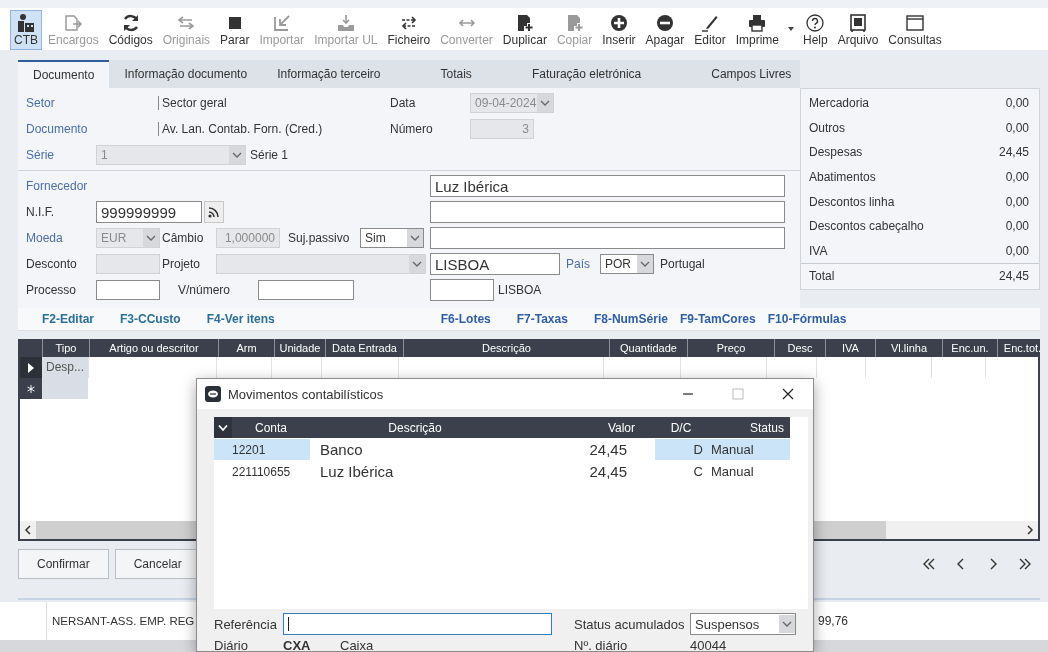 The image size is (1048, 652). What do you see at coordinates (717, 319) in the screenshot?
I see `shortcut-link: F9-TamCores` at bounding box center [717, 319].